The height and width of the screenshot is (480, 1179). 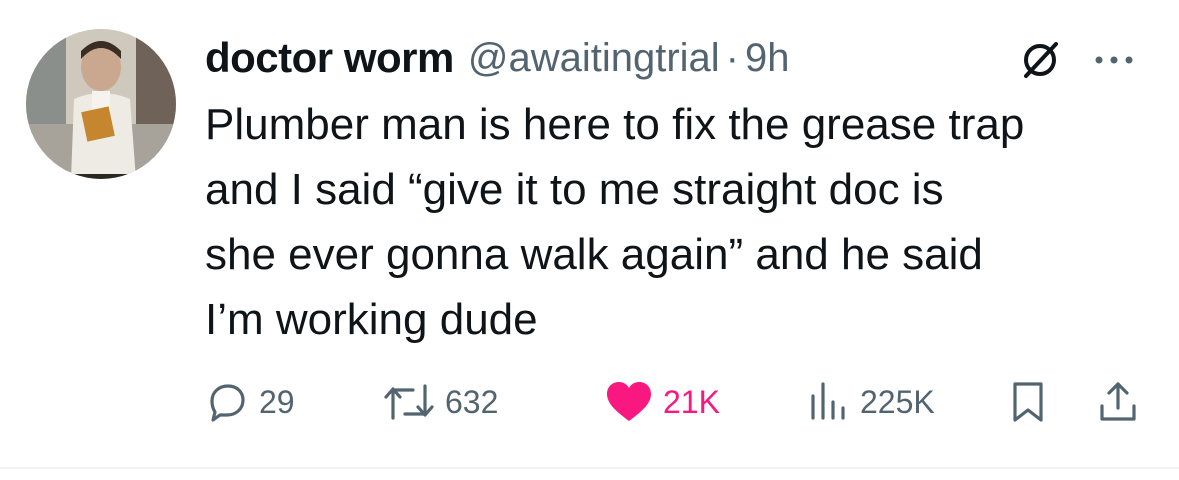 I want to click on share-icon, so click(x=1118, y=401).